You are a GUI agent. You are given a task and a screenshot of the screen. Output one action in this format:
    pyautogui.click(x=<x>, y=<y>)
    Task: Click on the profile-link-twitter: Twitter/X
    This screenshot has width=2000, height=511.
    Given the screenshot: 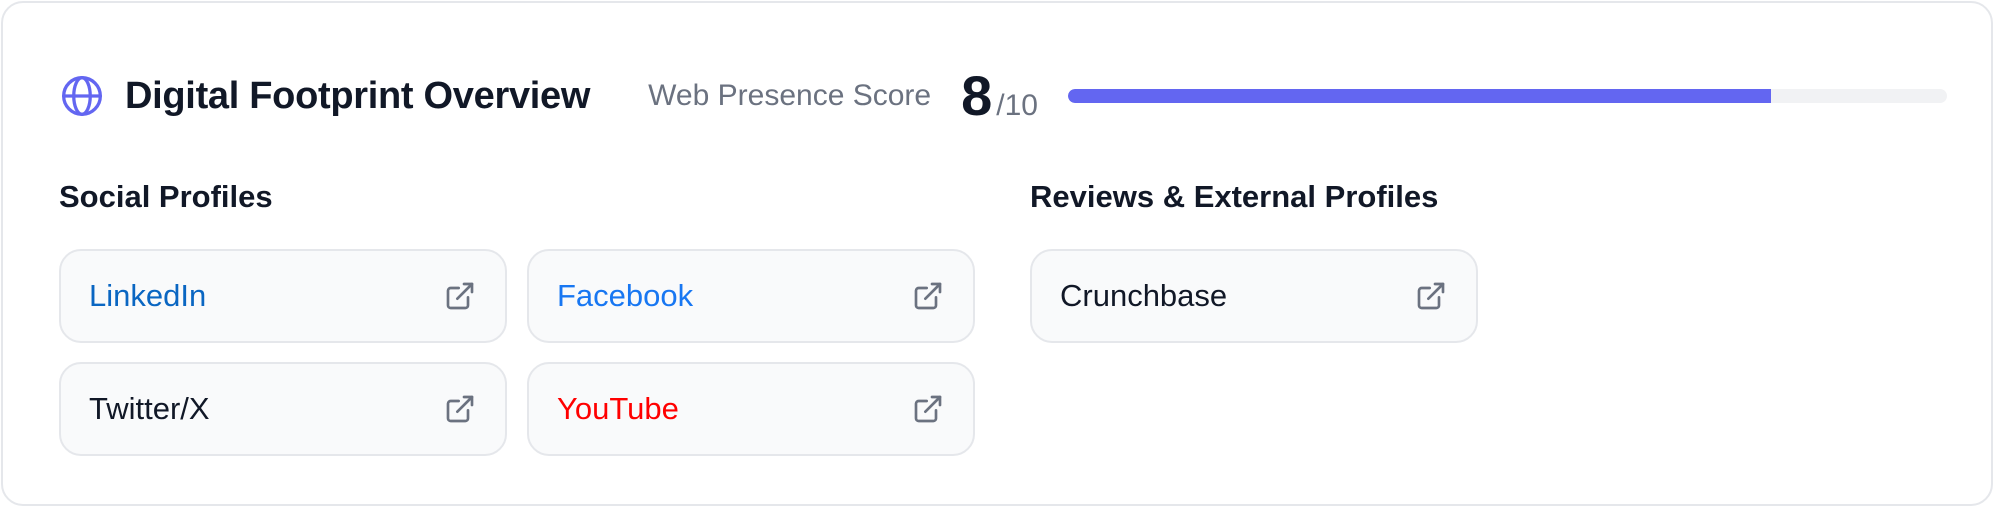 What is the action you would take?
    pyautogui.click(x=283, y=409)
    